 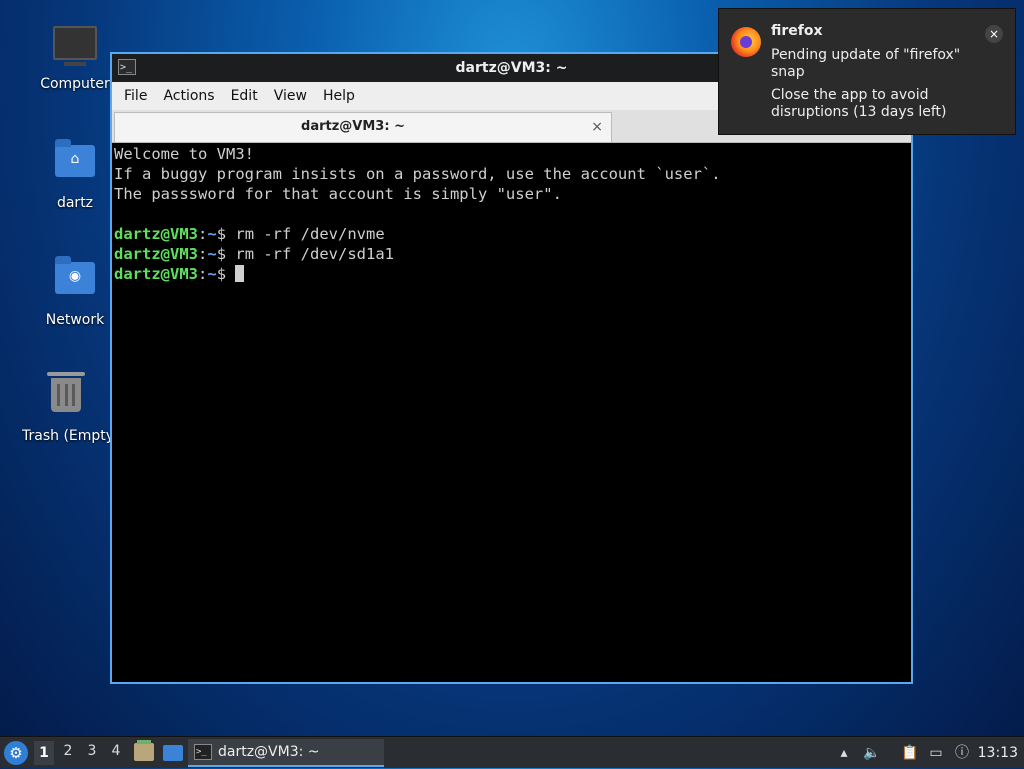 I want to click on command-text: rm -rf /dev/nvme, so click(x=310, y=234).